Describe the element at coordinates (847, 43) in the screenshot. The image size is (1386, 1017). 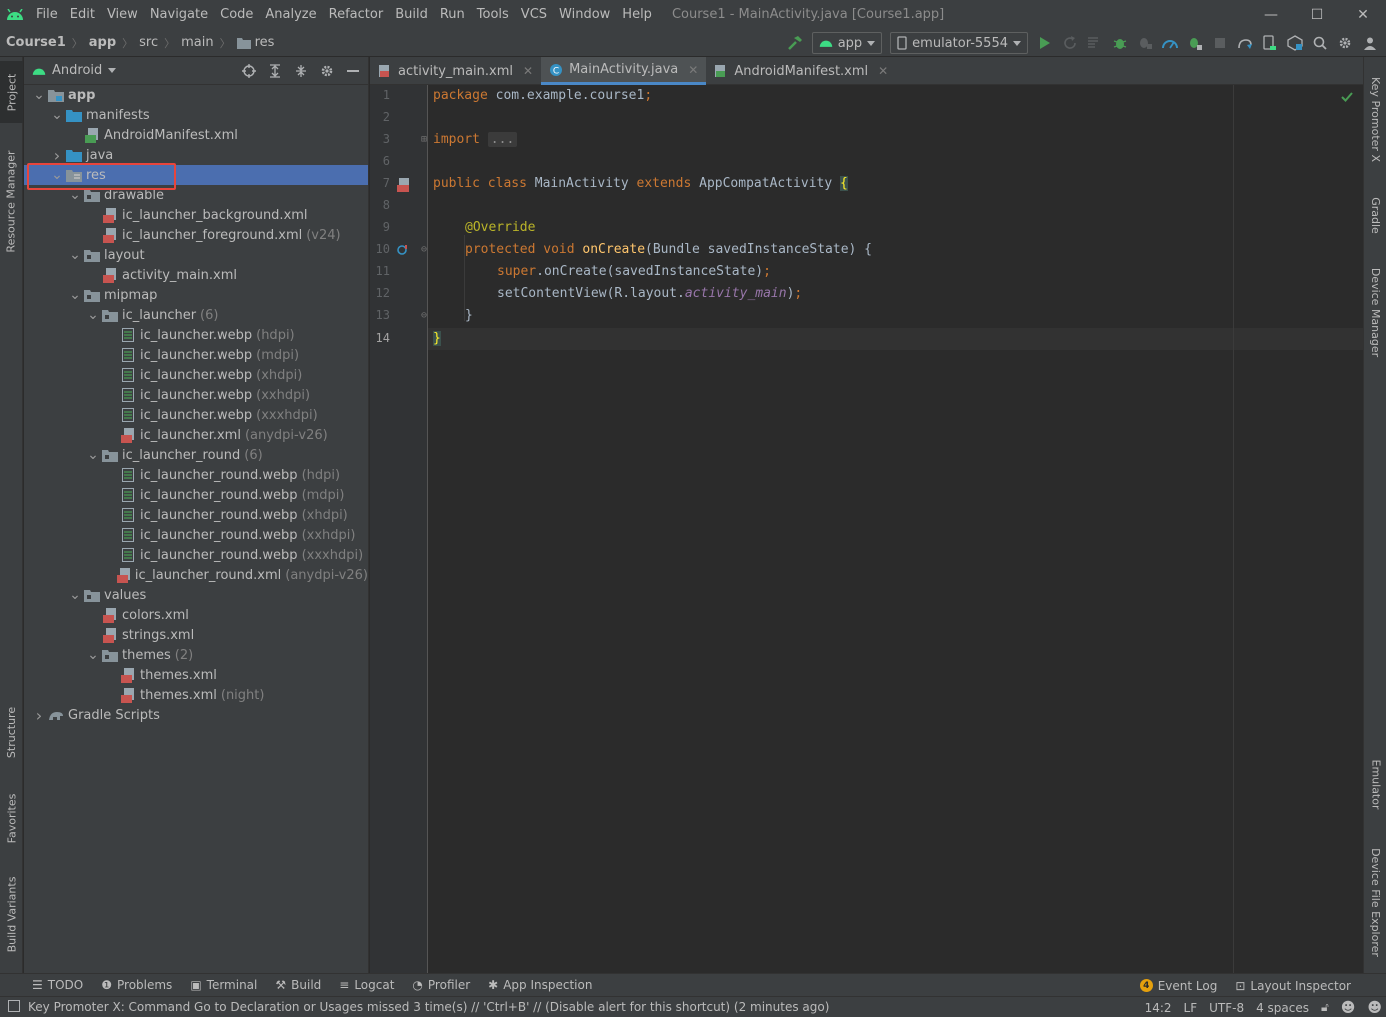
I see `run-config-select: app` at that location.